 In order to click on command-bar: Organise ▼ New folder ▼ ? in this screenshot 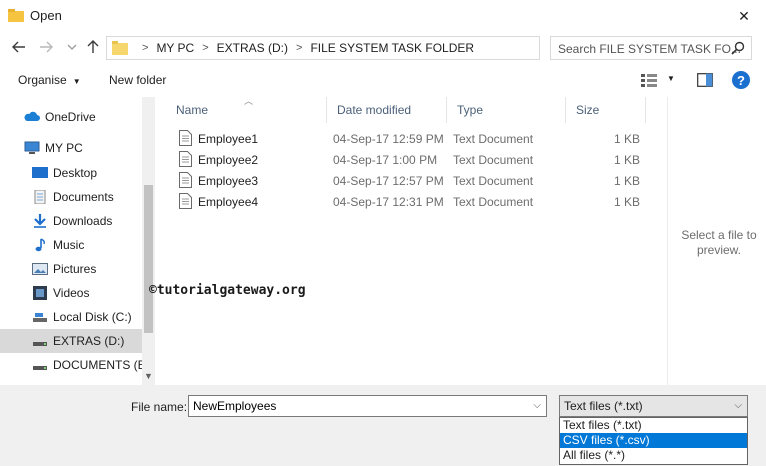, I will do `click(383, 80)`.